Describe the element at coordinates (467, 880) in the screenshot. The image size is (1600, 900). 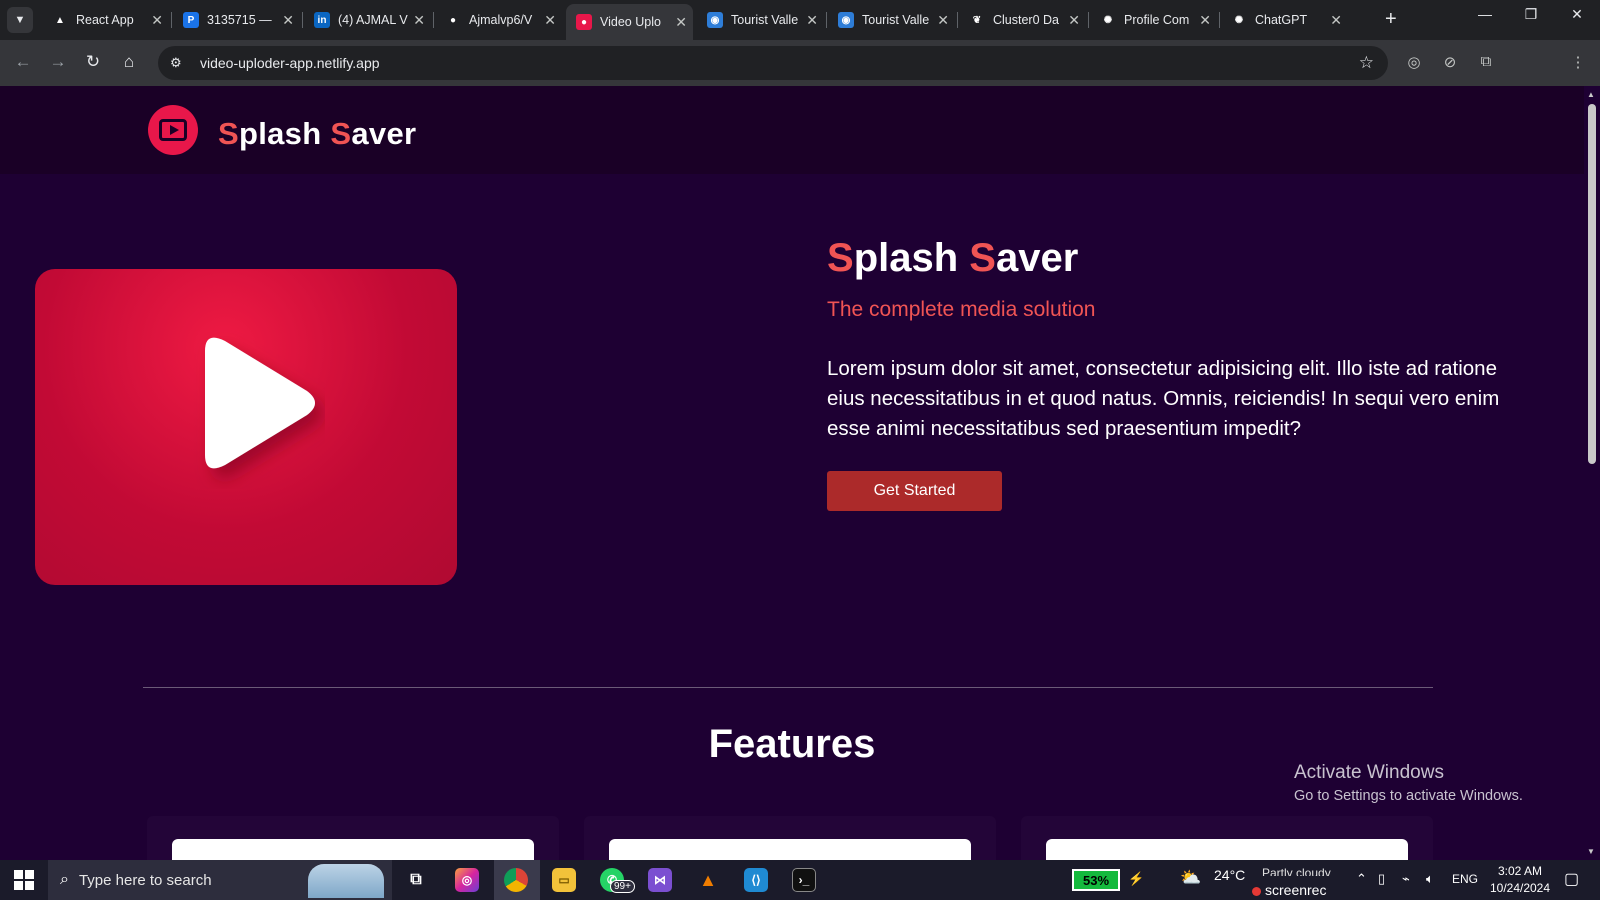
I see `instagram-icon: ◎` at that location.